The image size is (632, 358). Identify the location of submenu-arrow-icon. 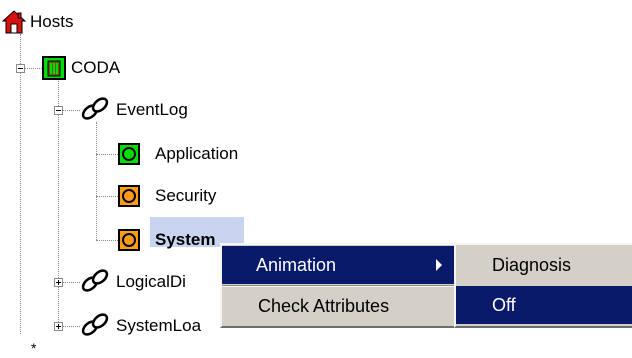
(439, 265).